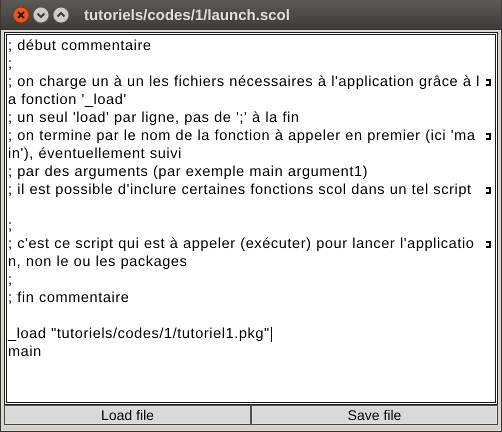 This screenshot has width=502, height=432. I want to click on code-line: in'), éventuellement suivi, so click(95, 154).